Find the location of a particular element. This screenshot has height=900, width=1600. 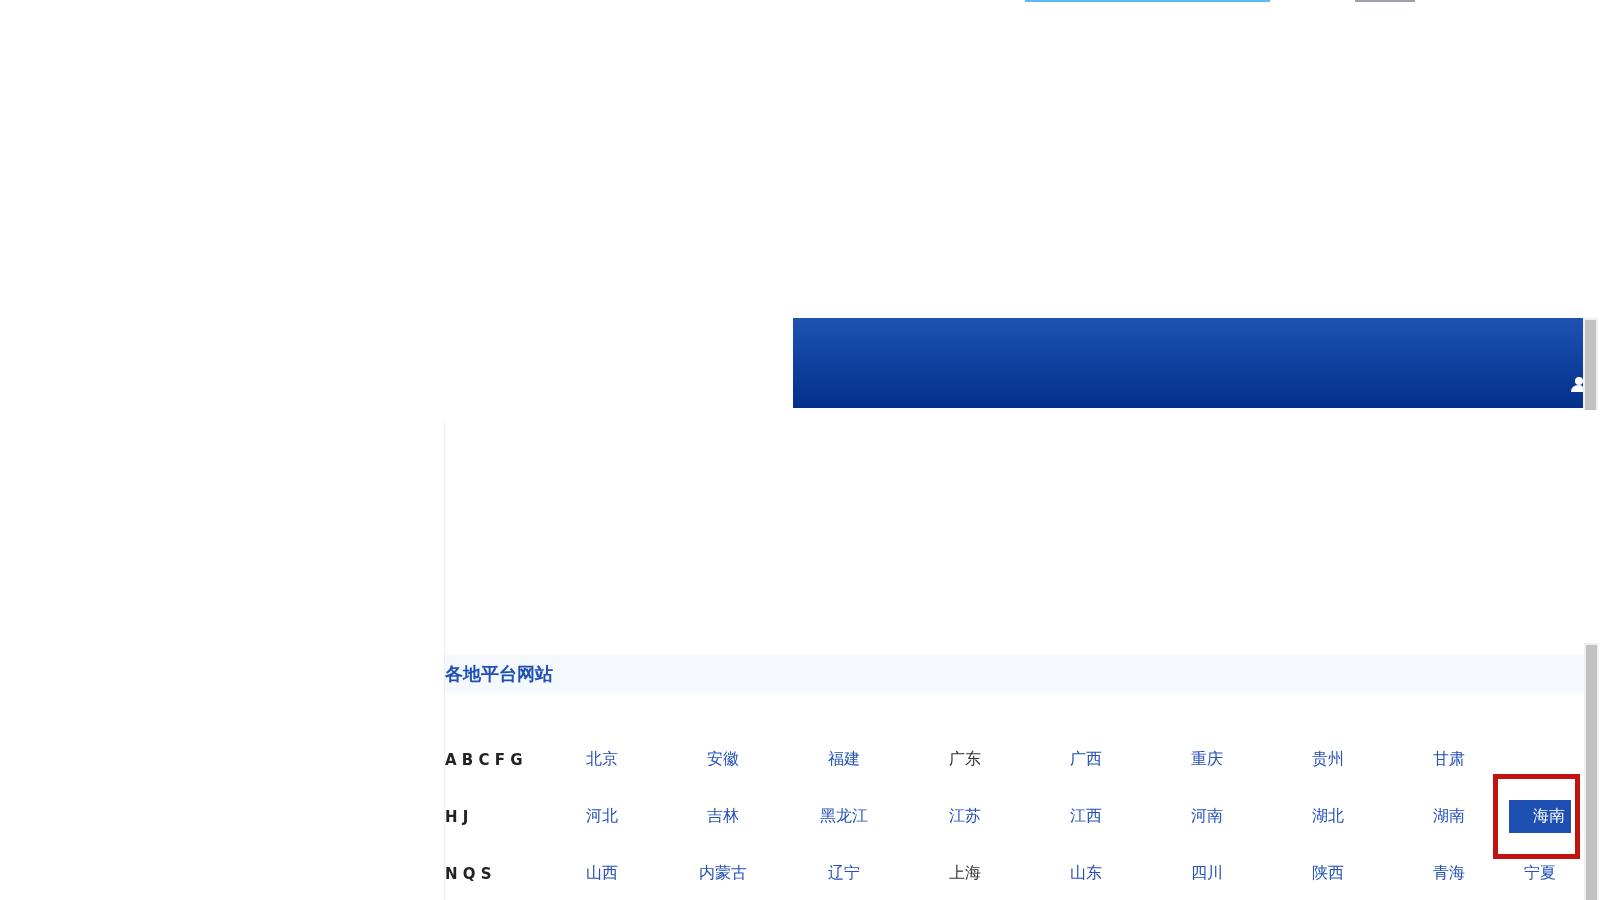

province-link: 吉林 is located at coordinates (722, 816).